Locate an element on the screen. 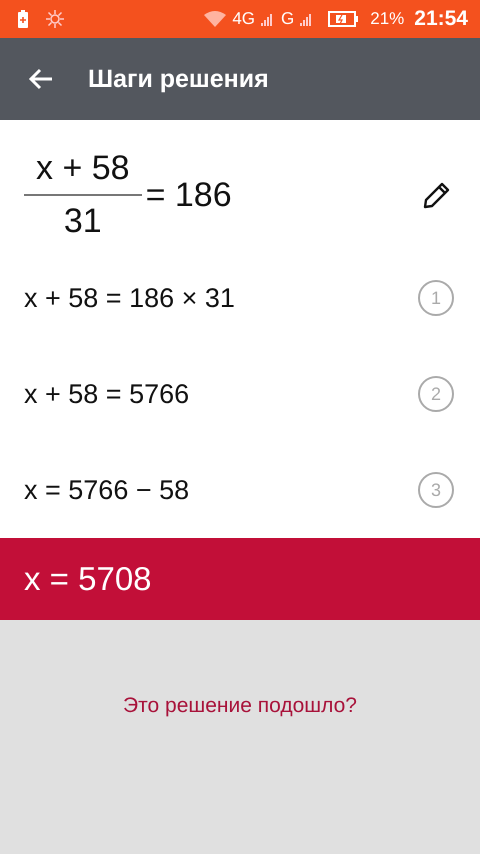  battery-percent: 21% is located at coordinates (387, 19).